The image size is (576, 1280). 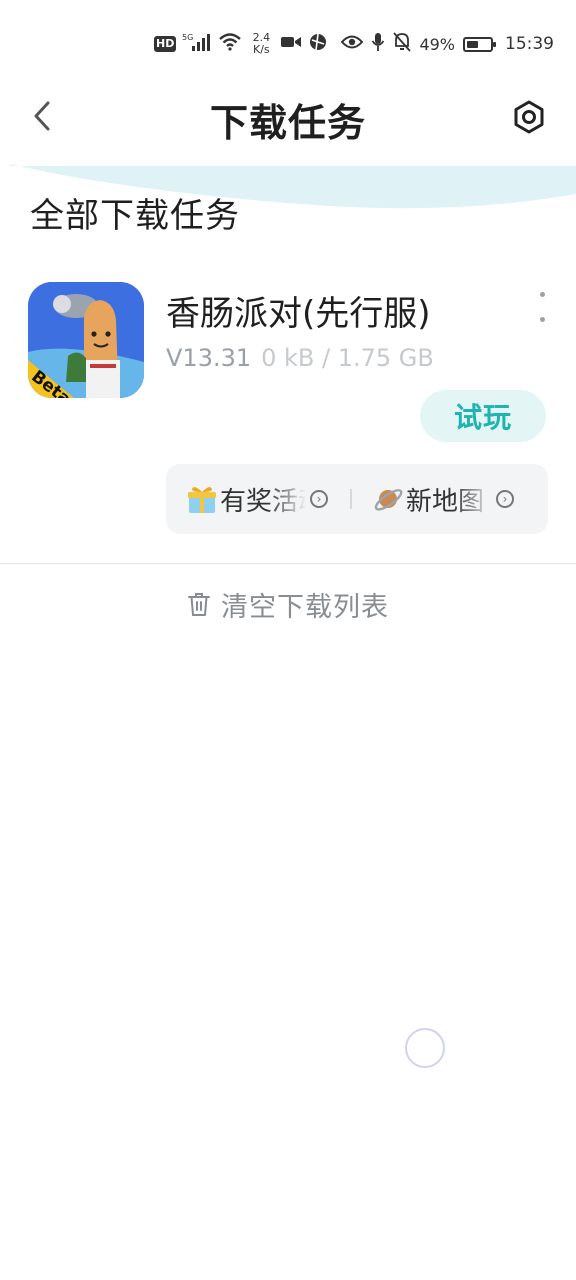 What do you see at coordinates (86, 340) in the screenshot?
I see `game-icon: Beta` at bounding box center [86, 340].